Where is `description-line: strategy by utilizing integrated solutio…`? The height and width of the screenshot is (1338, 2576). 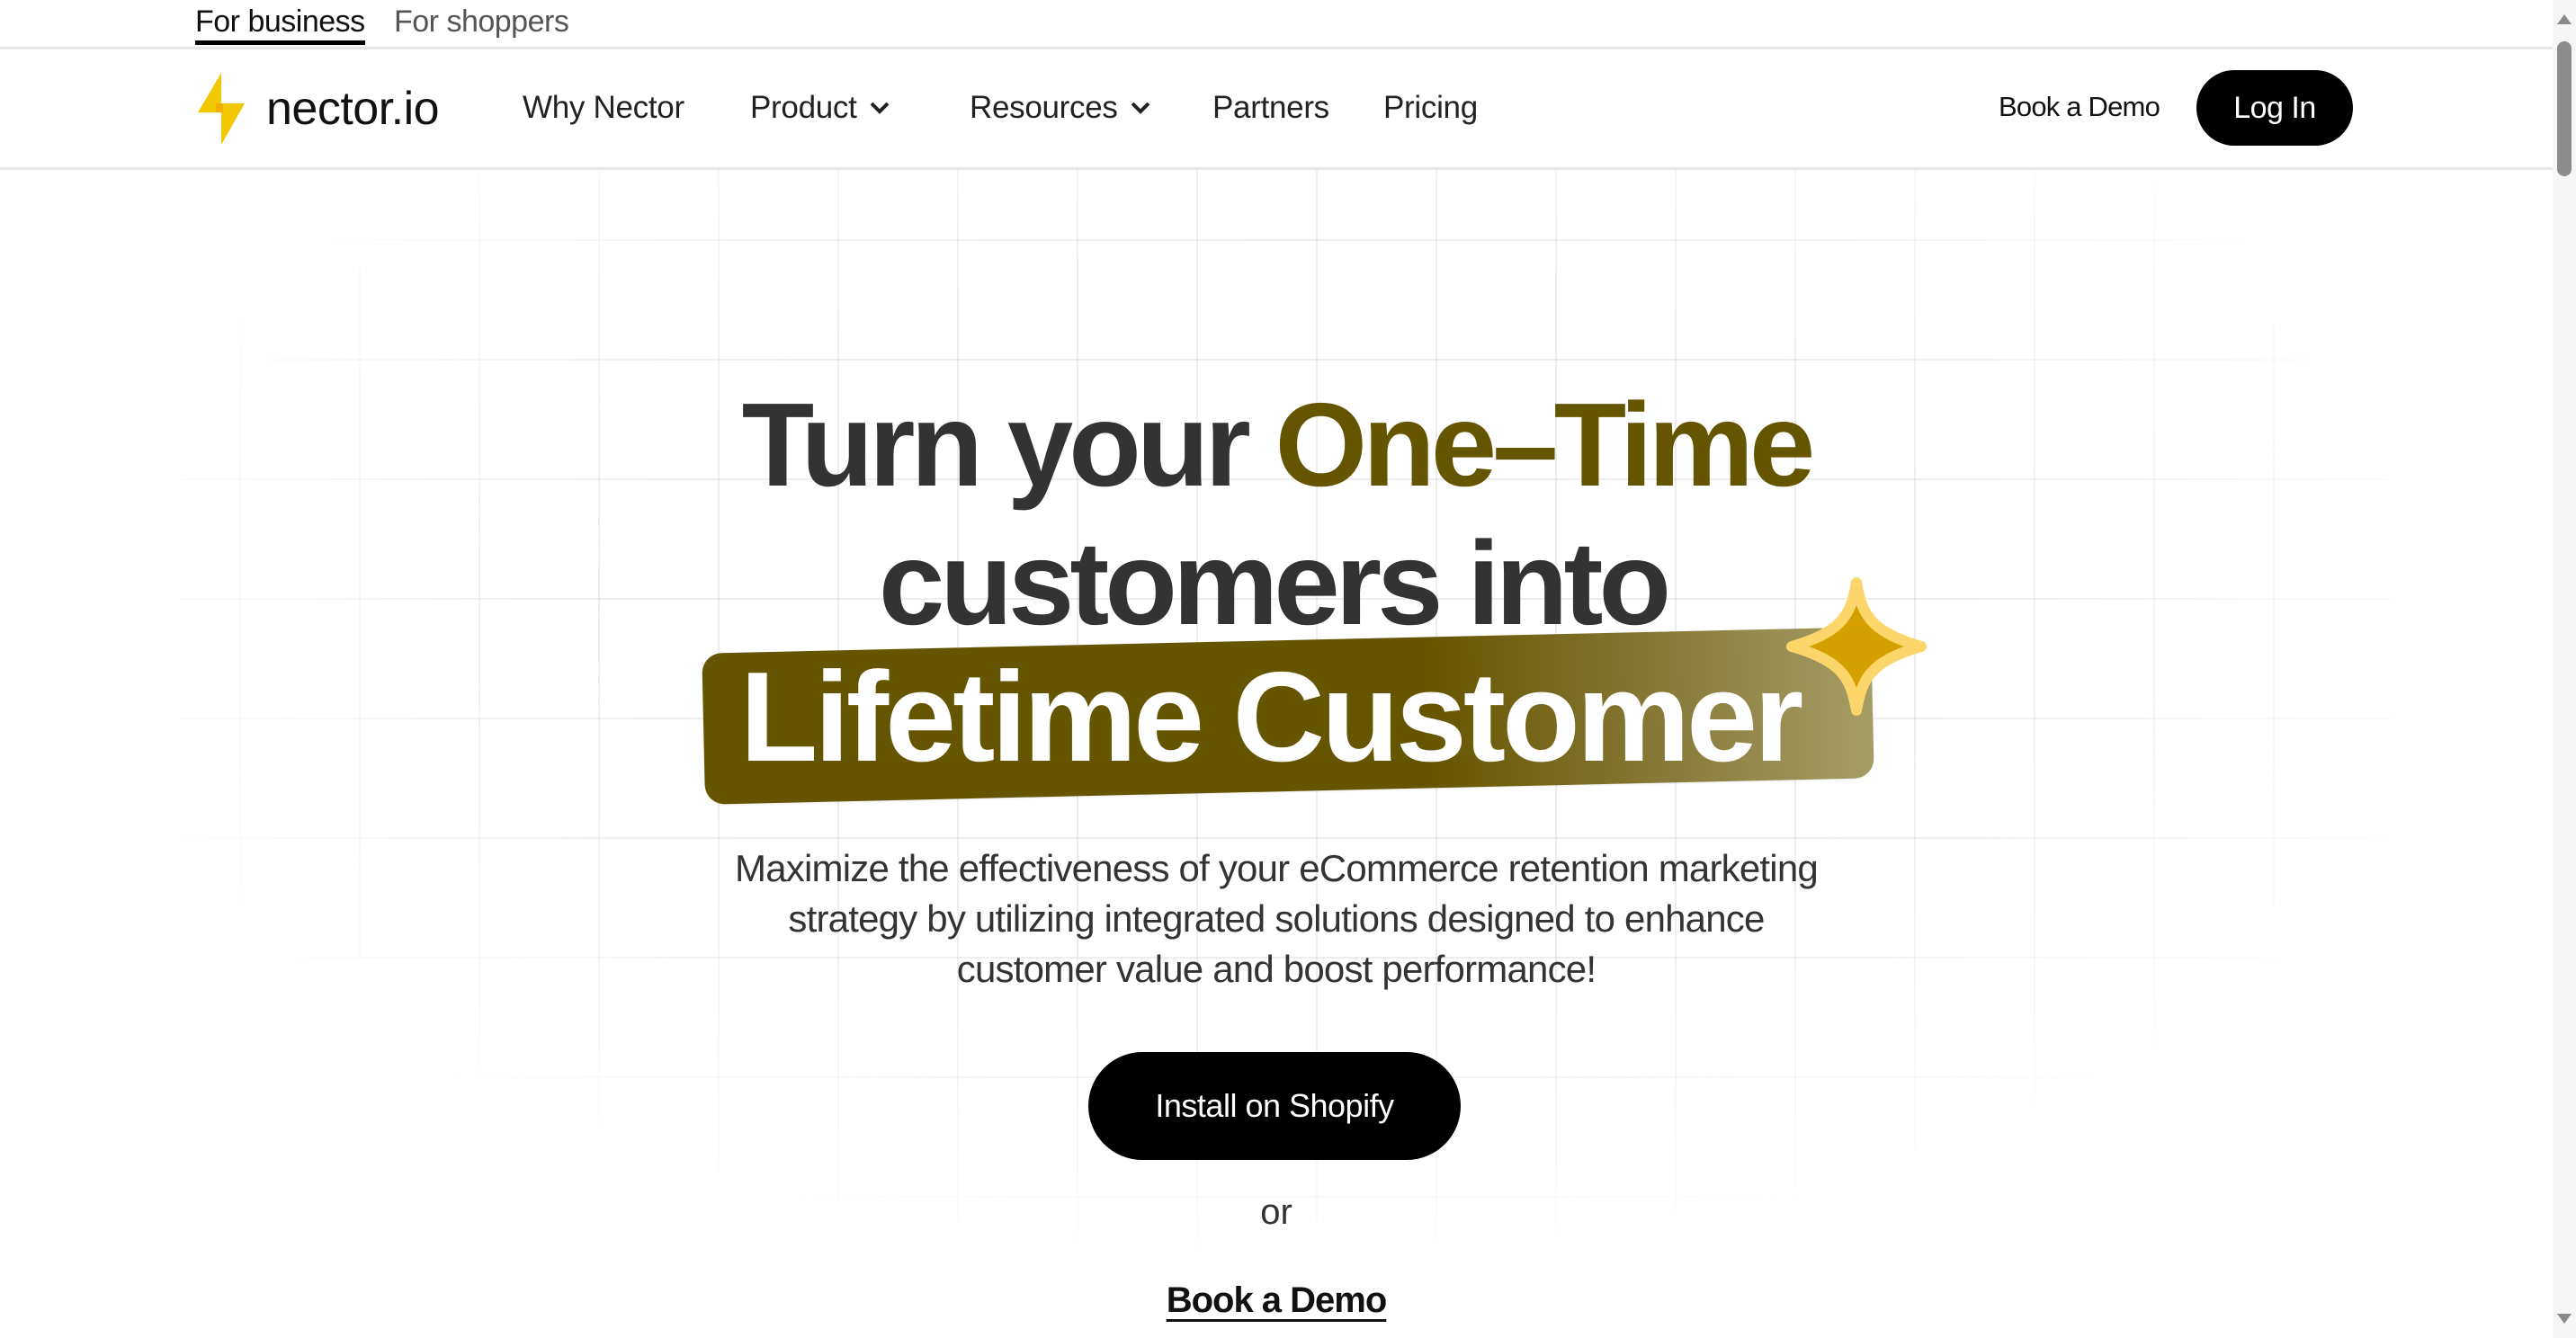 description-line: strategy by utilizing integrated solutio… is located at coordinates (1276, 919).